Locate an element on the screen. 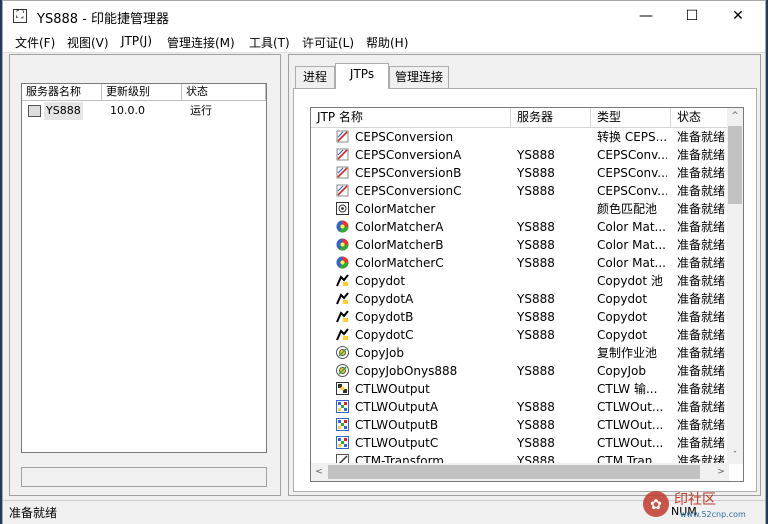  jtp-row: CopydotC YS888 Copydot 准备就绪 is located at coordinates (520, 335).